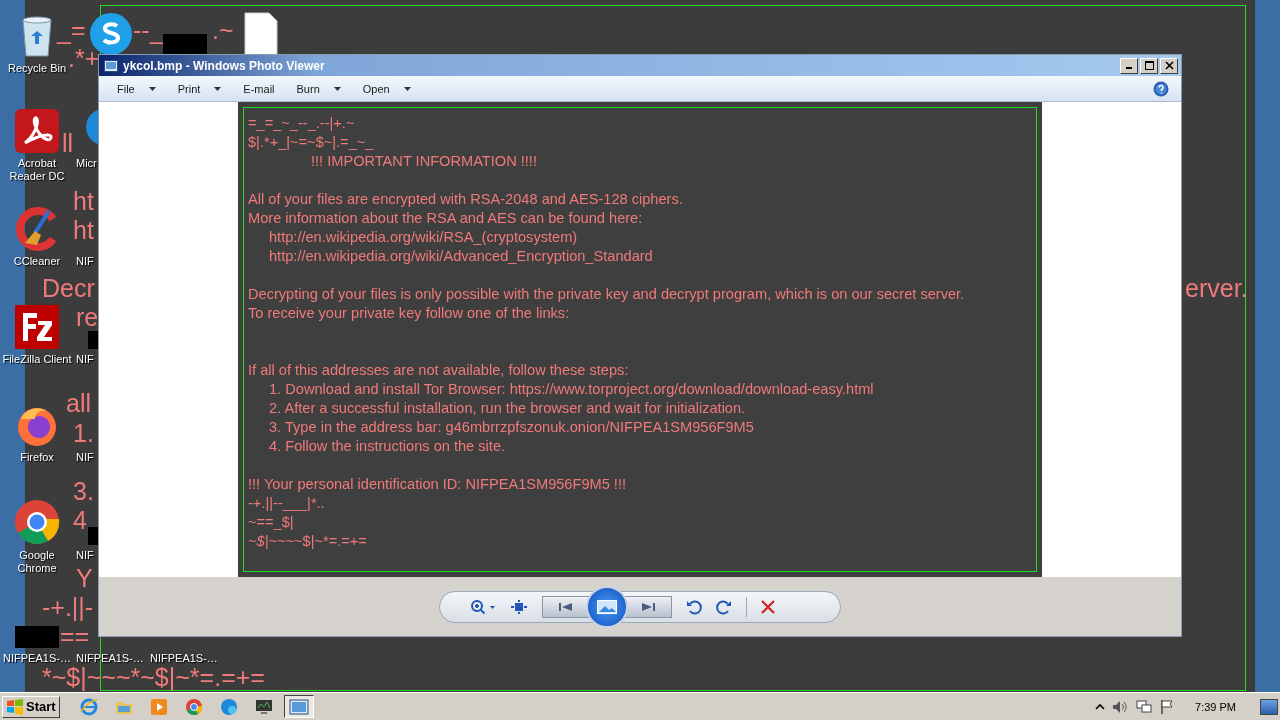 The image size is (1280, 720). What do you see at coordinates (387, 446) in the screenshot?
I see `note-line: 4. Follow the instructions on the site.` at bounding box center [387, 446].